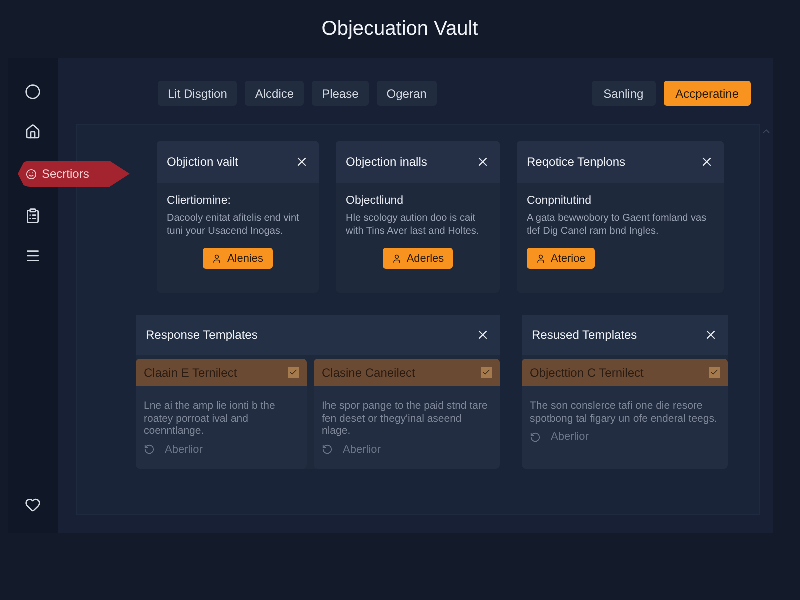  I want to click on group-title: Response Templates, so click(202, 335).